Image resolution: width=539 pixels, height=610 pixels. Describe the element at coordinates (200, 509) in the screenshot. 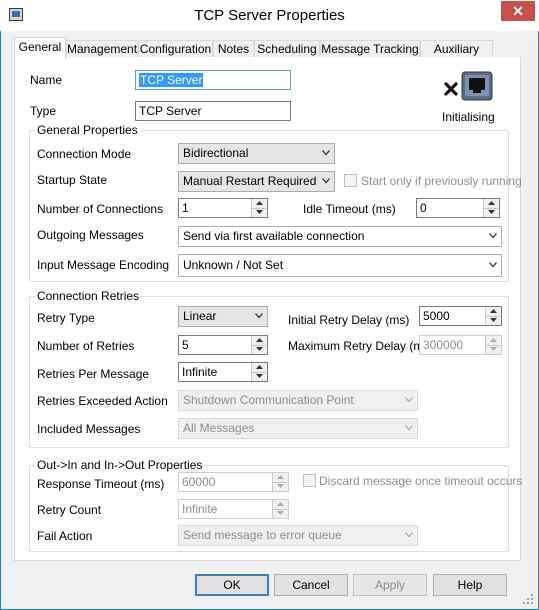

I see `retry-count-value: Infinite` at that location.